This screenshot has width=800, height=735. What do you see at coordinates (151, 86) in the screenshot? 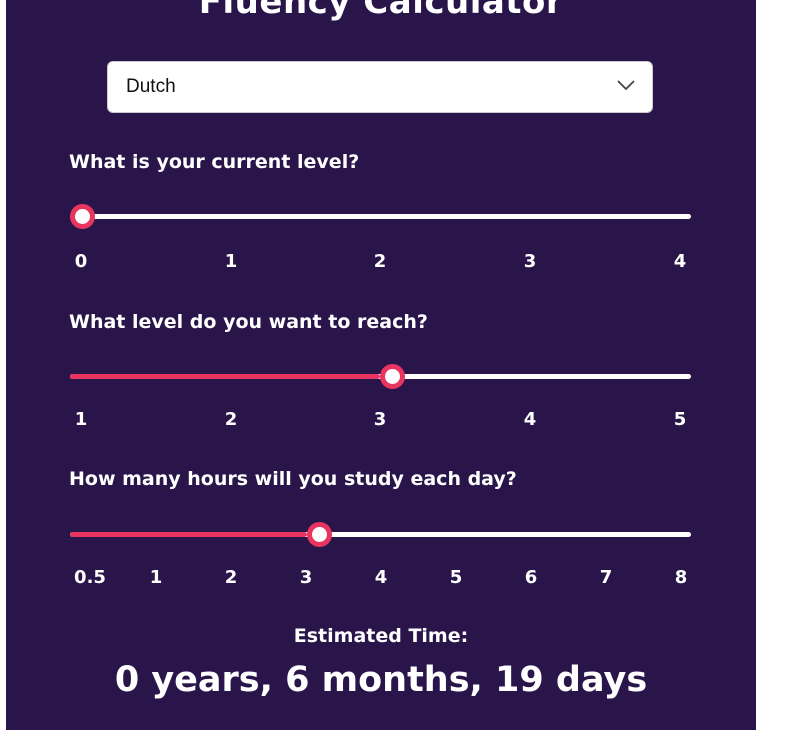
I see `language-select-value: Dutch` at bounding box center [151, 86].